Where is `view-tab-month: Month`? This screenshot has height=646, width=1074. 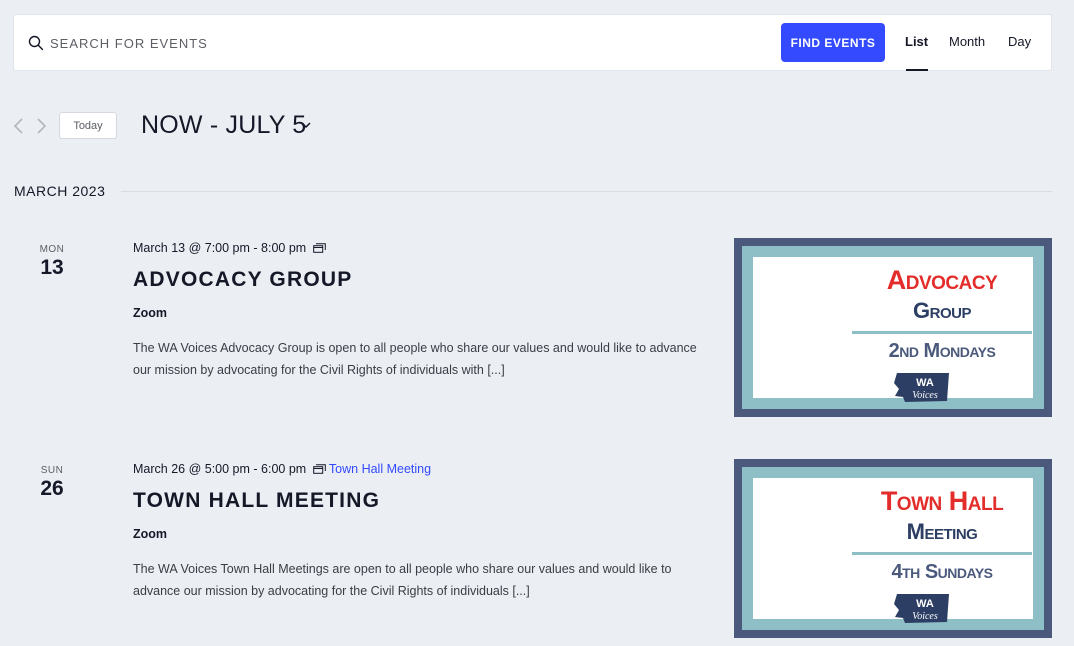
view-tab-month: Month is located at coordinates (967, 41).